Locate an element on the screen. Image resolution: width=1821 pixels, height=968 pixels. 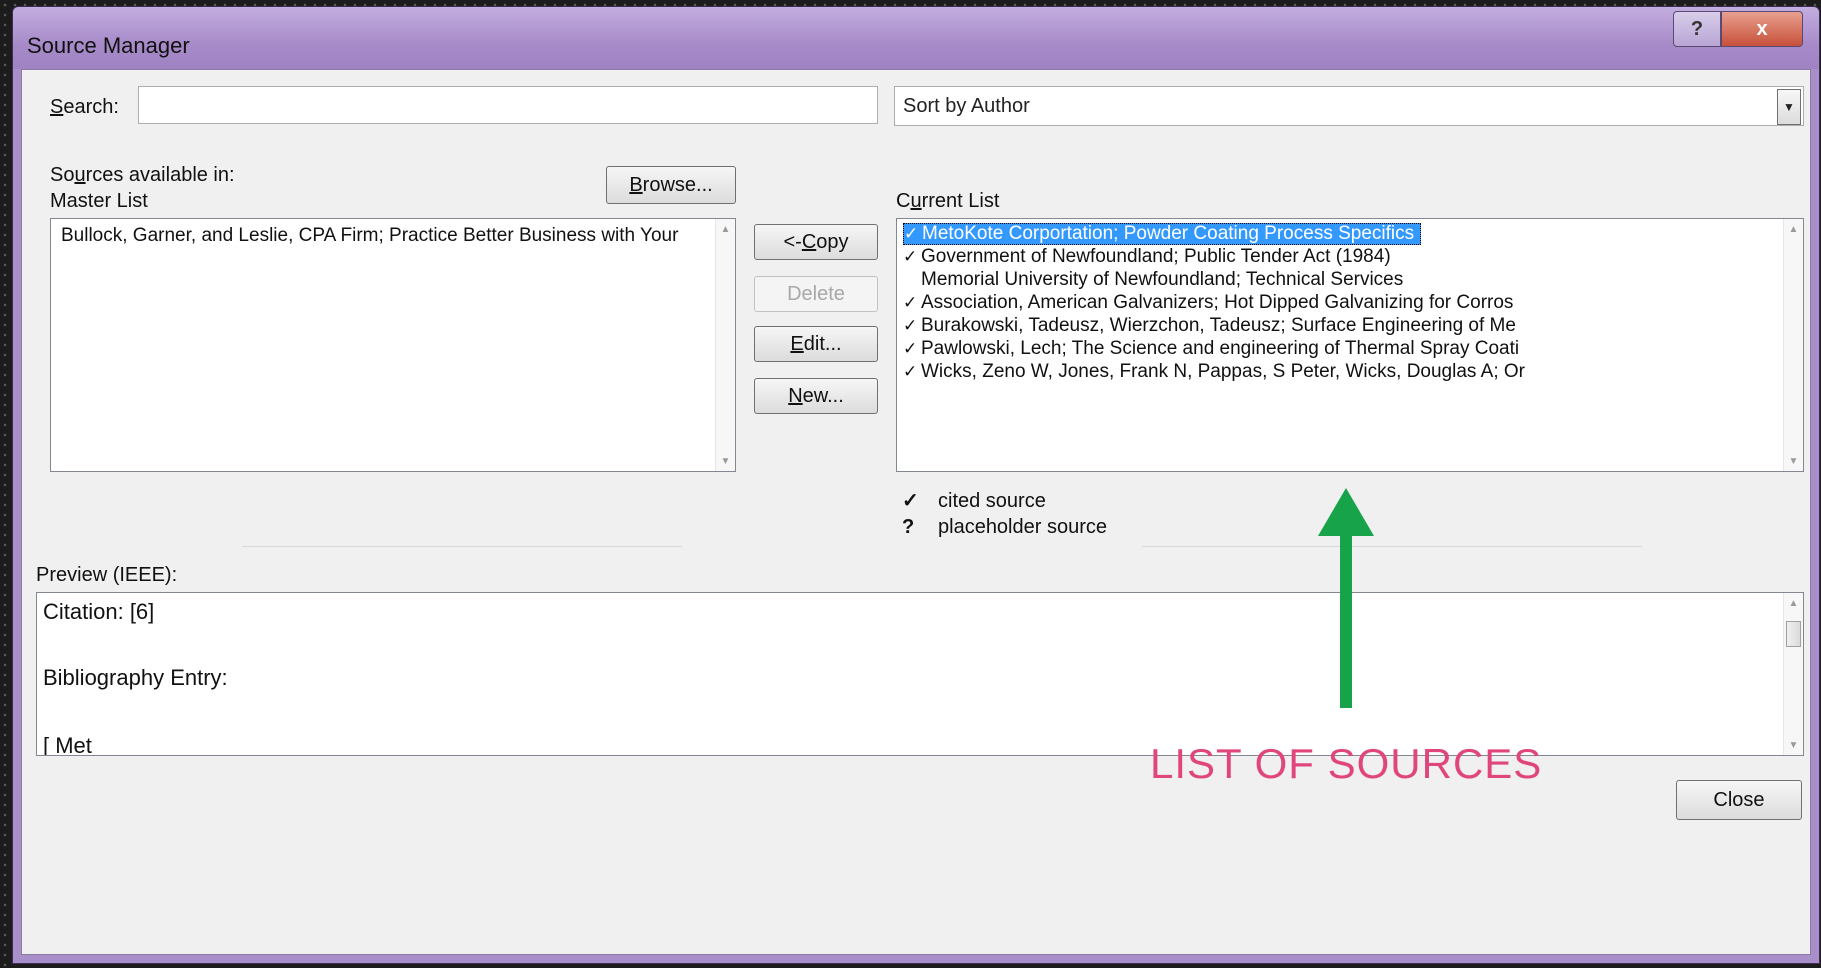
annotation-label: LIST OF SOURCES is located at coordinates (1346, 763).